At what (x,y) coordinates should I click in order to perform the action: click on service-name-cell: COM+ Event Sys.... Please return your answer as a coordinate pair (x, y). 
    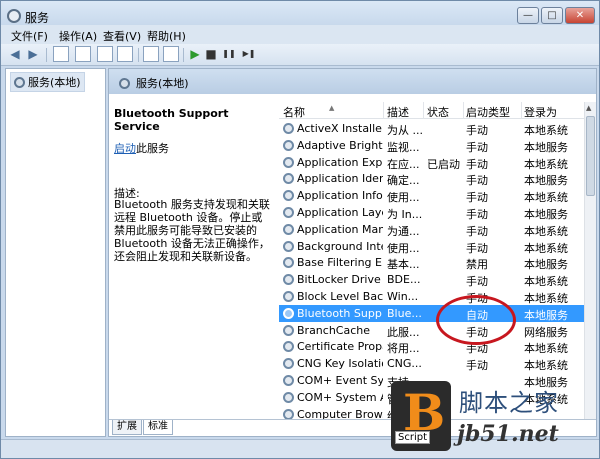
    Looking at the image, I should click on (340, 380).